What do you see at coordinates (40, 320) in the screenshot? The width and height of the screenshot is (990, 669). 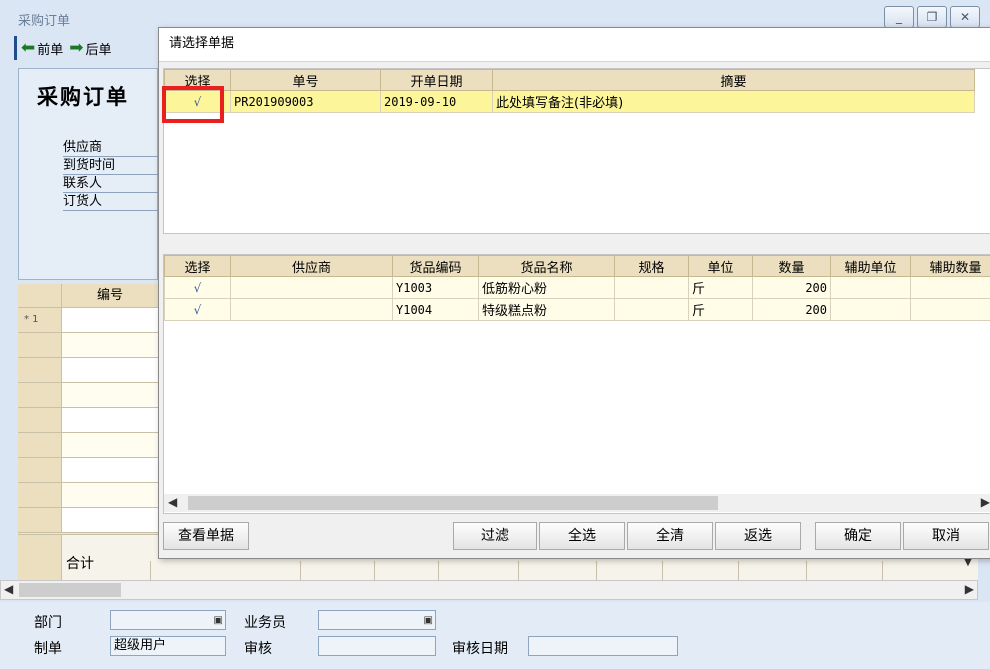 I see `row-marker: * 1` at bounding box center [40, 320].